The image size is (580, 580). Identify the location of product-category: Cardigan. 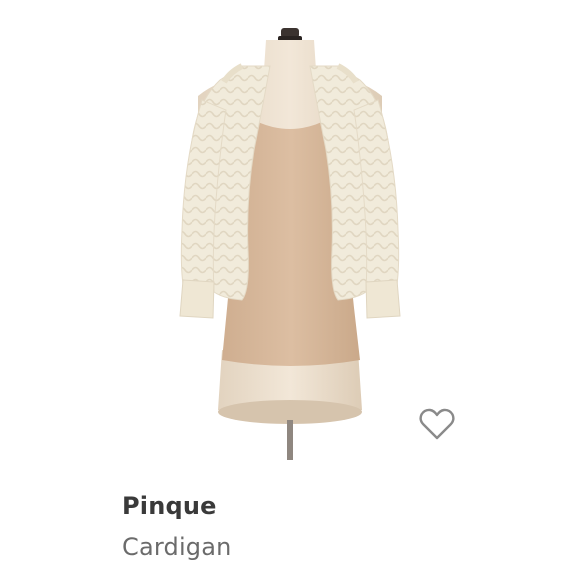
(177, 547).